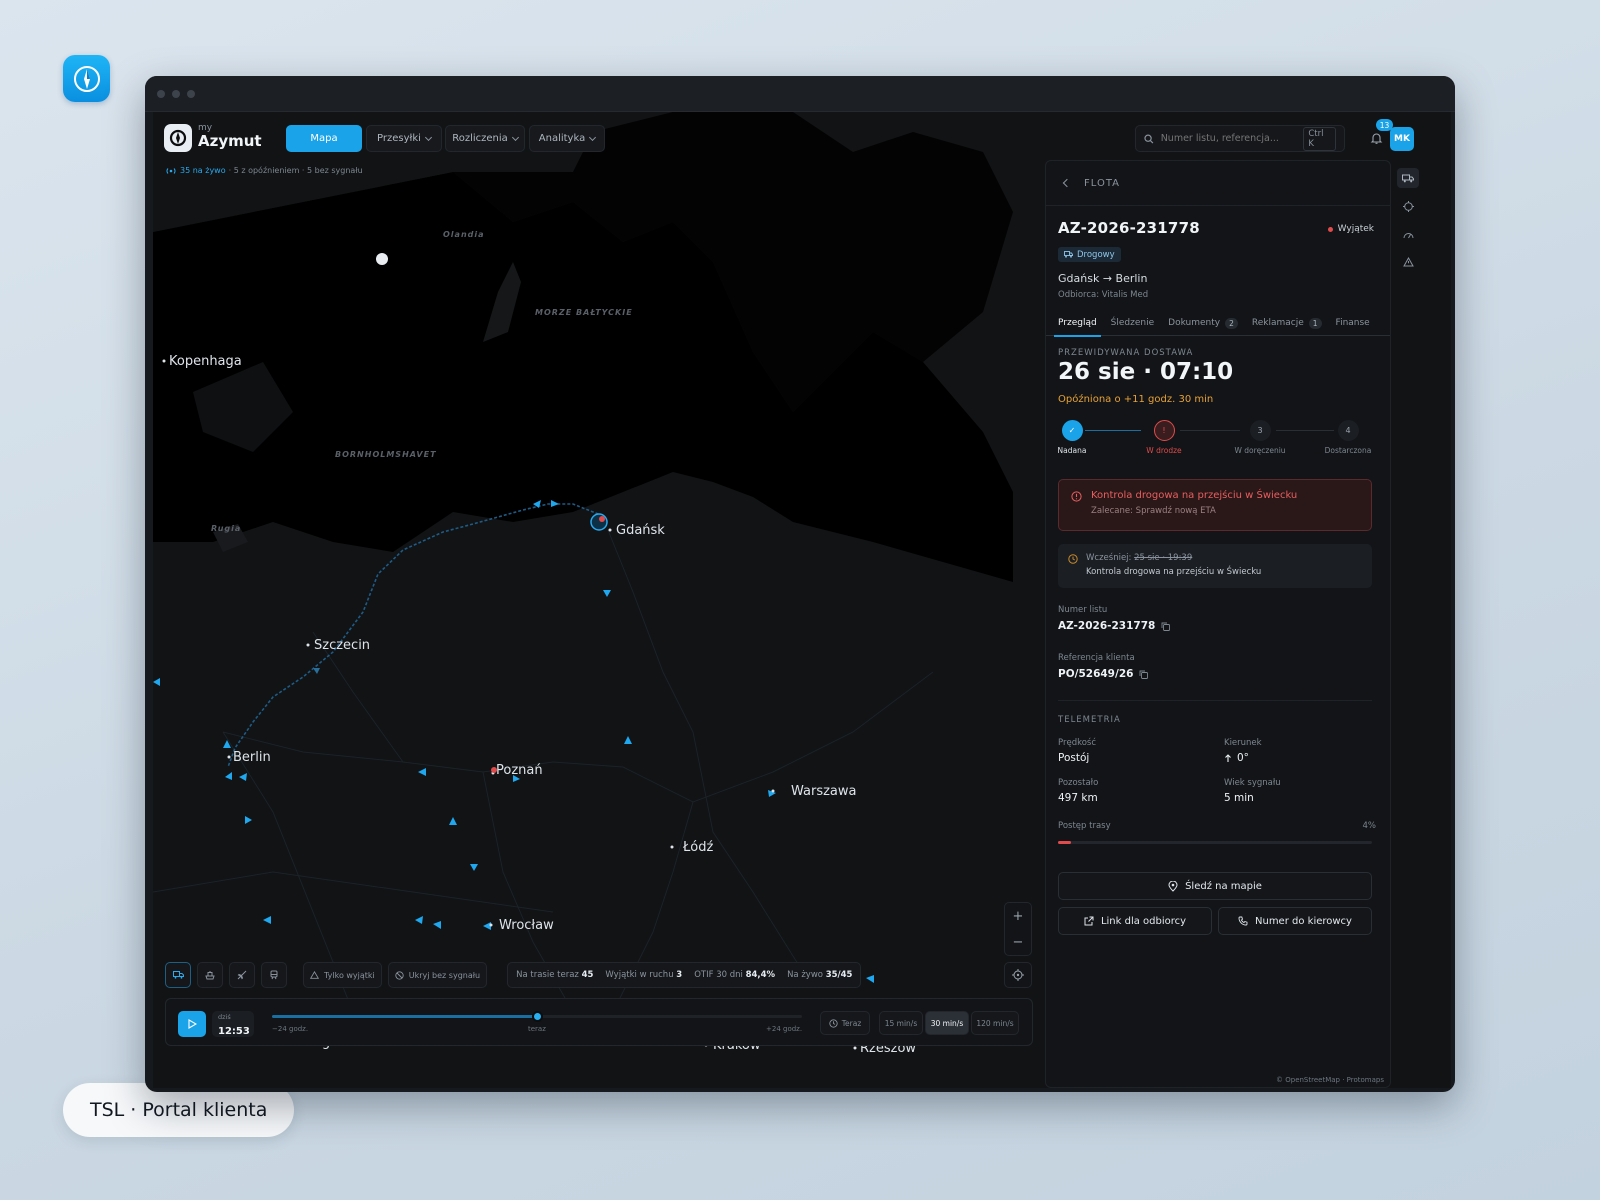  I want to click on step-out-for-delivery: 3 W doręczeniu, so click(1260, 437).